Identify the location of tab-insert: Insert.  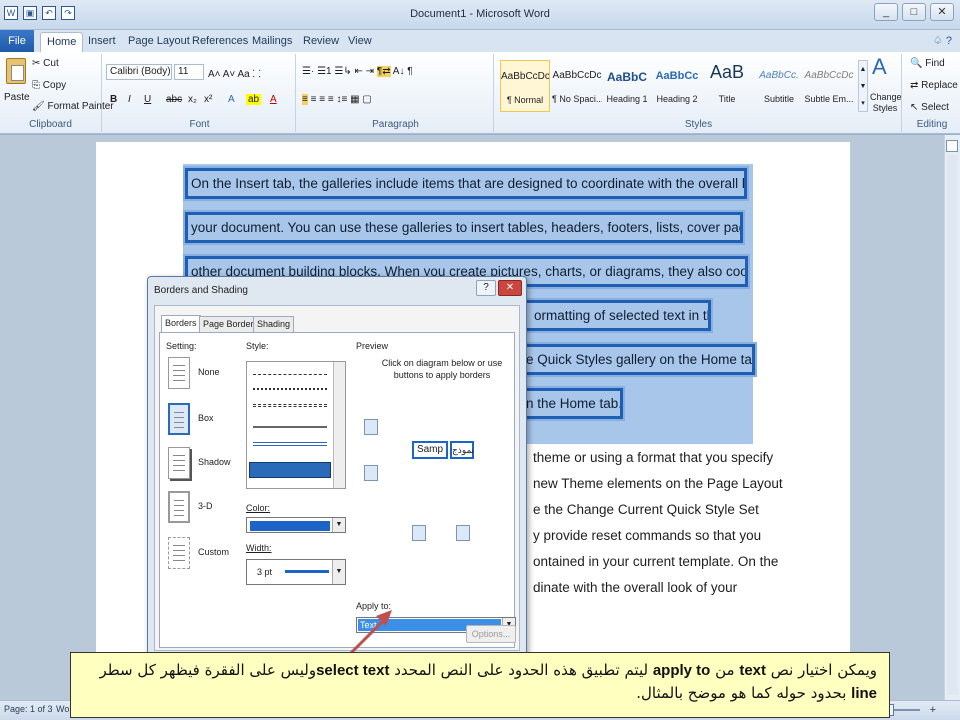
(102, 42).